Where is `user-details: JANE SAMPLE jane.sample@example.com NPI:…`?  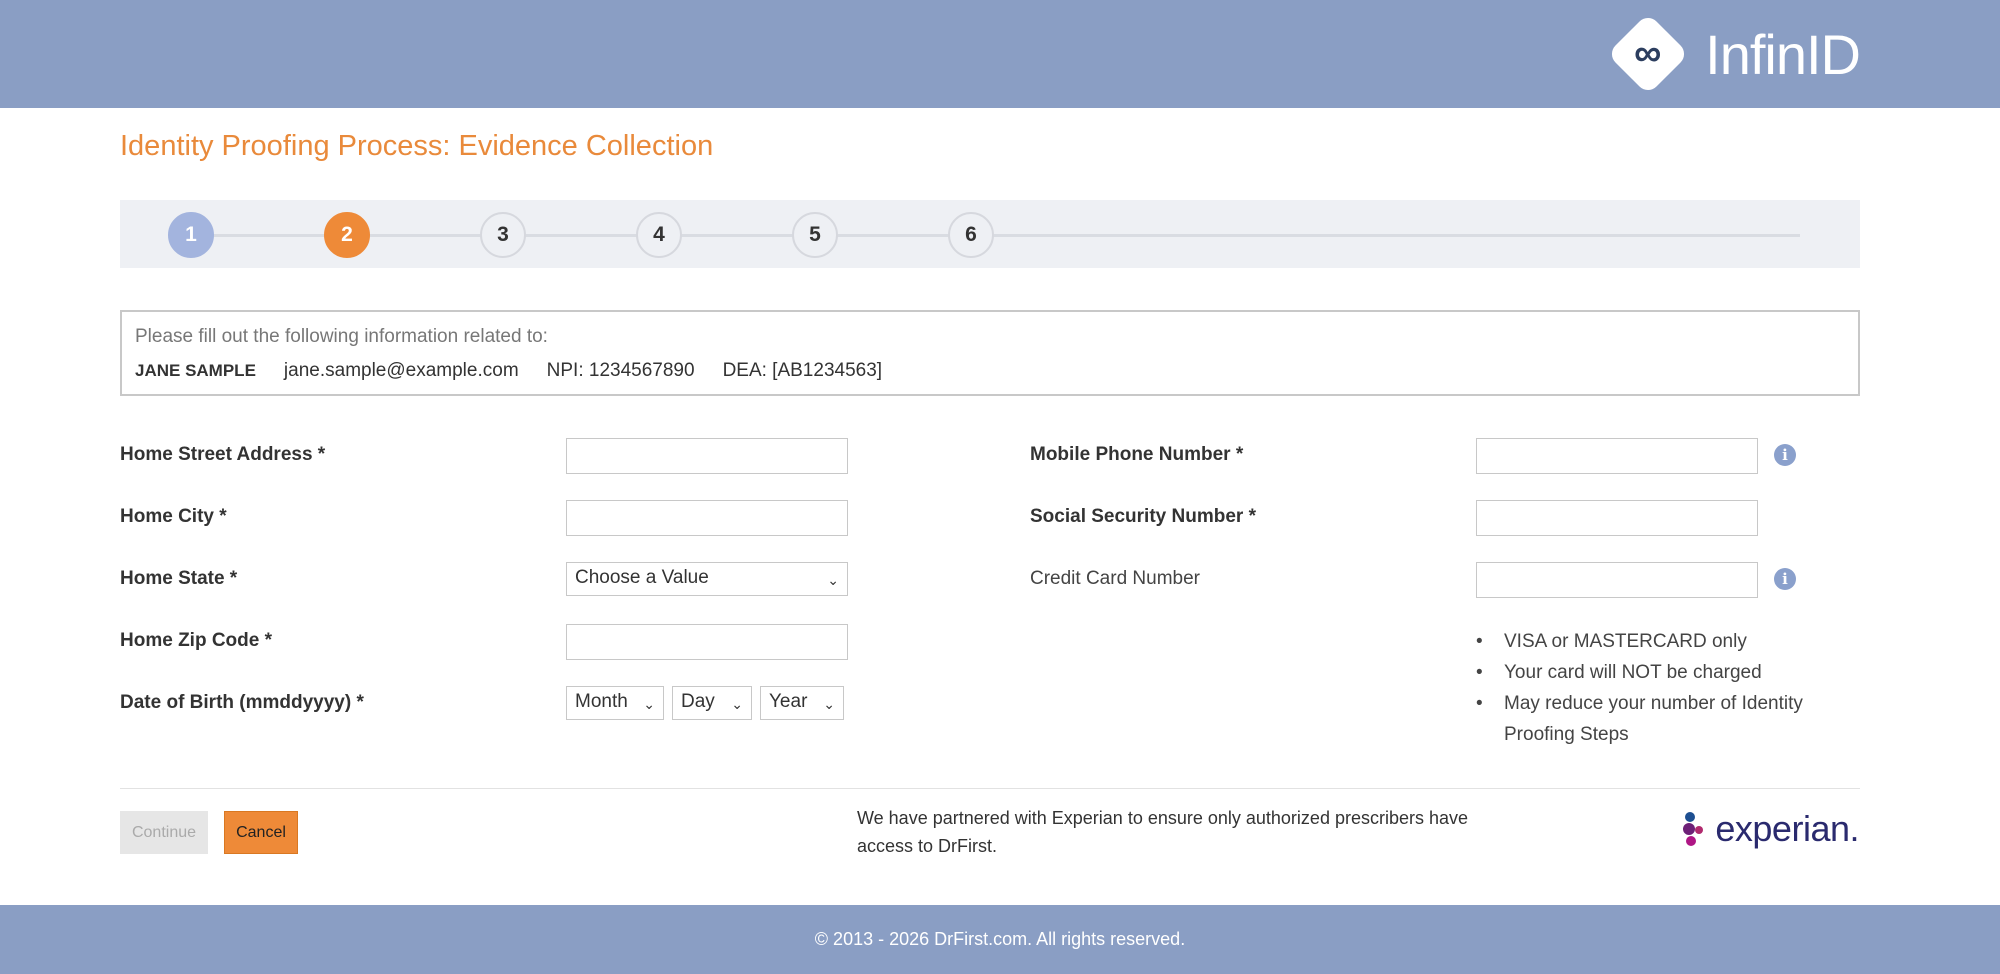 user-details: JANE SAMPLE jane.sample@example.com NPI:… is located at coordinates (508, 371).